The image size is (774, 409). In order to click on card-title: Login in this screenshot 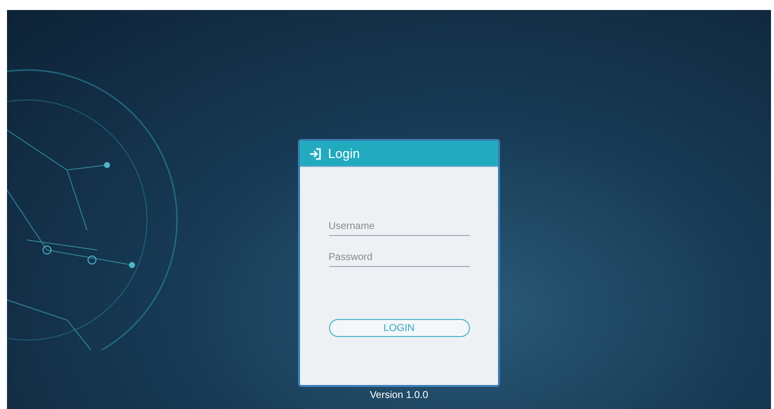, I will do `click(344, 153)`.